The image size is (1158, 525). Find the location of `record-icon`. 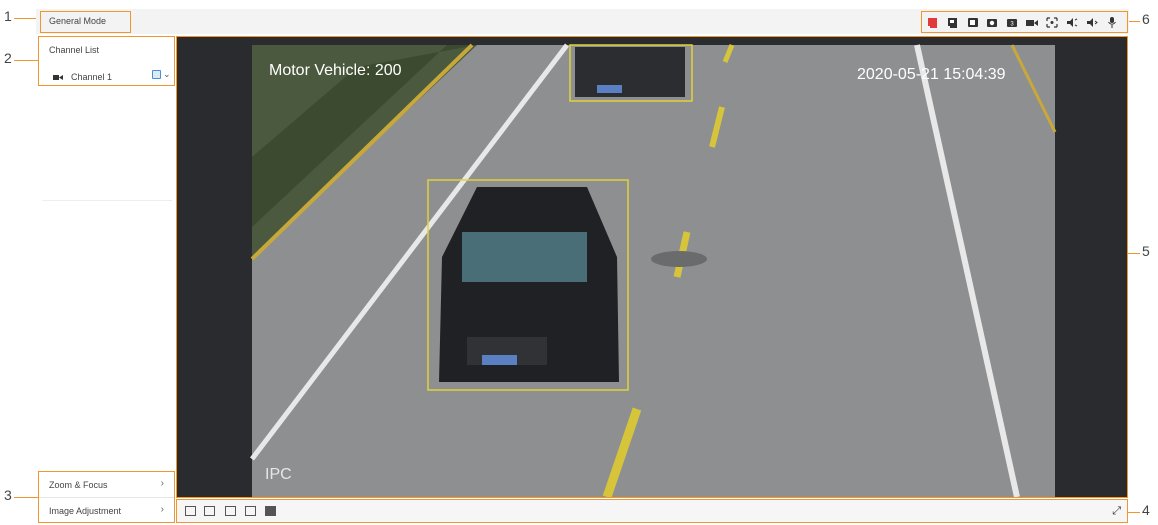

record-icon is located at coordinates (953, 22).